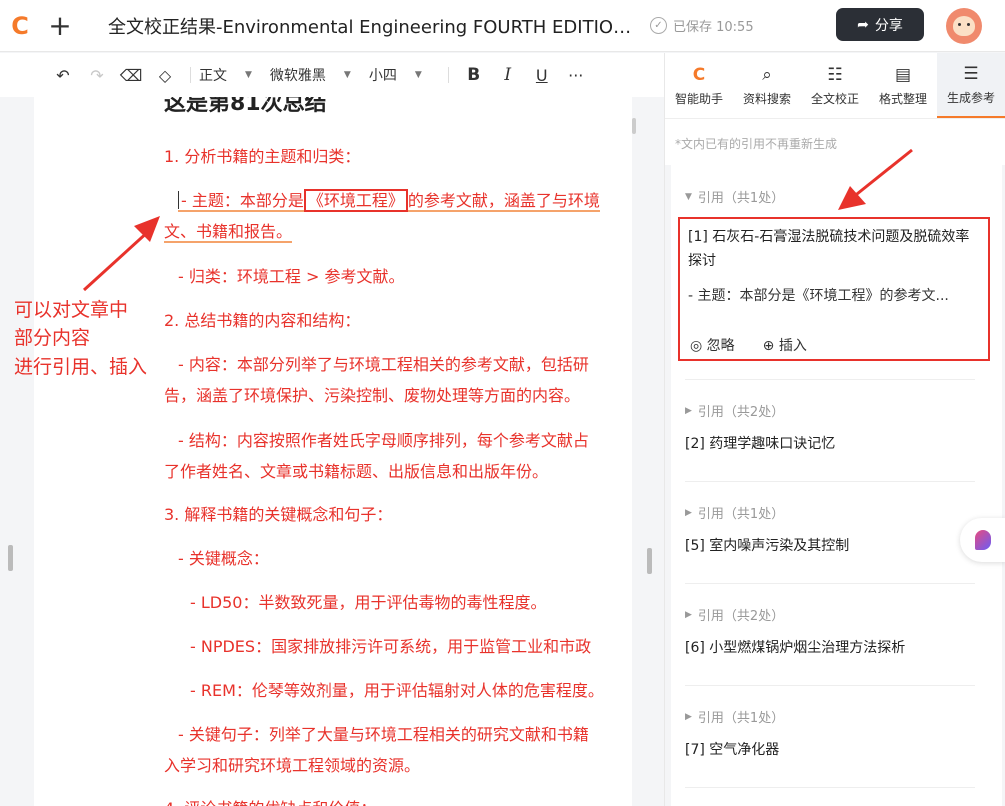 The width and height of the screenshot is (1005, 806). What do you see at coordinates (383, 734) in the screenshot?
I see `paragraph-line: - 关键句子：列举了大量与环境工程相关的研究文献和书籍` at bounding box center [383, 734].